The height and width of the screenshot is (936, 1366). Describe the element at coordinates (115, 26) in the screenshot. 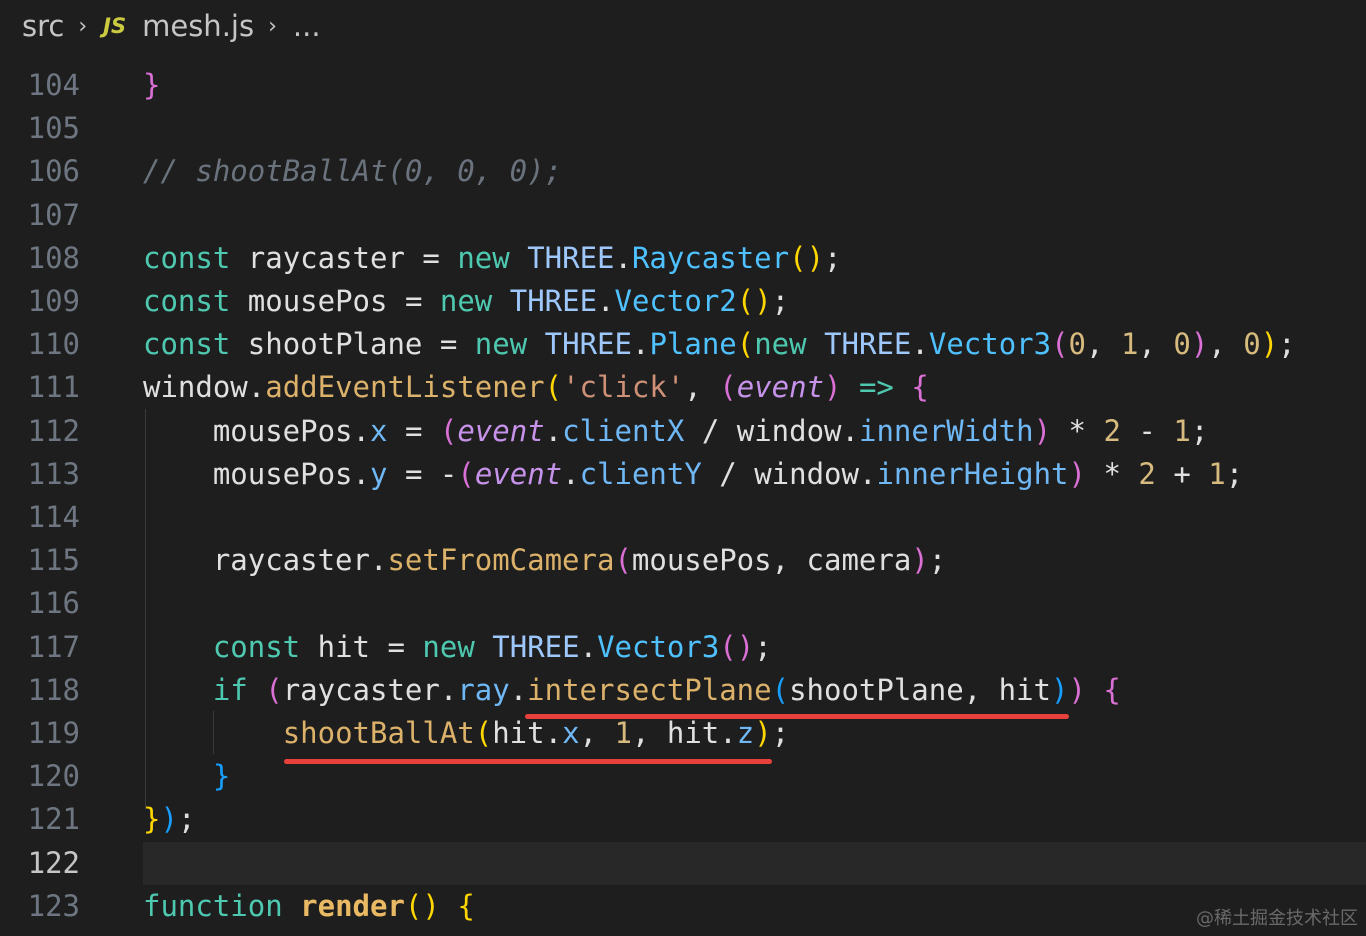

I see `javascript-file-icon: JS` at that location.